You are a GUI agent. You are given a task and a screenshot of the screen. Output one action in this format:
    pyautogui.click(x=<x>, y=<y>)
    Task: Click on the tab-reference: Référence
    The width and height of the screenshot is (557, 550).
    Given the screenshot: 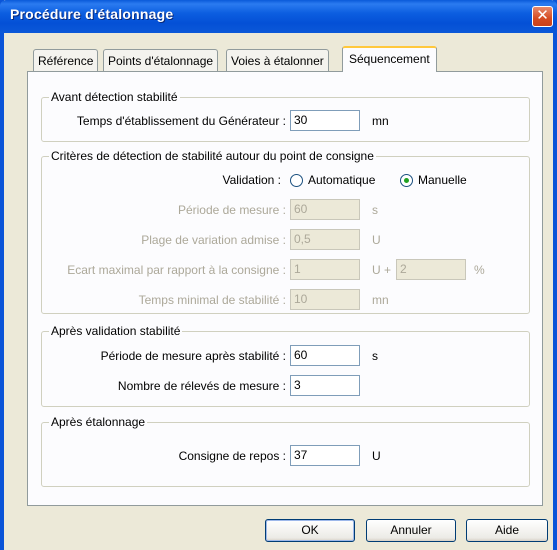 What is the action you would take?
    pyautogui.click(x=66, y=60)
    